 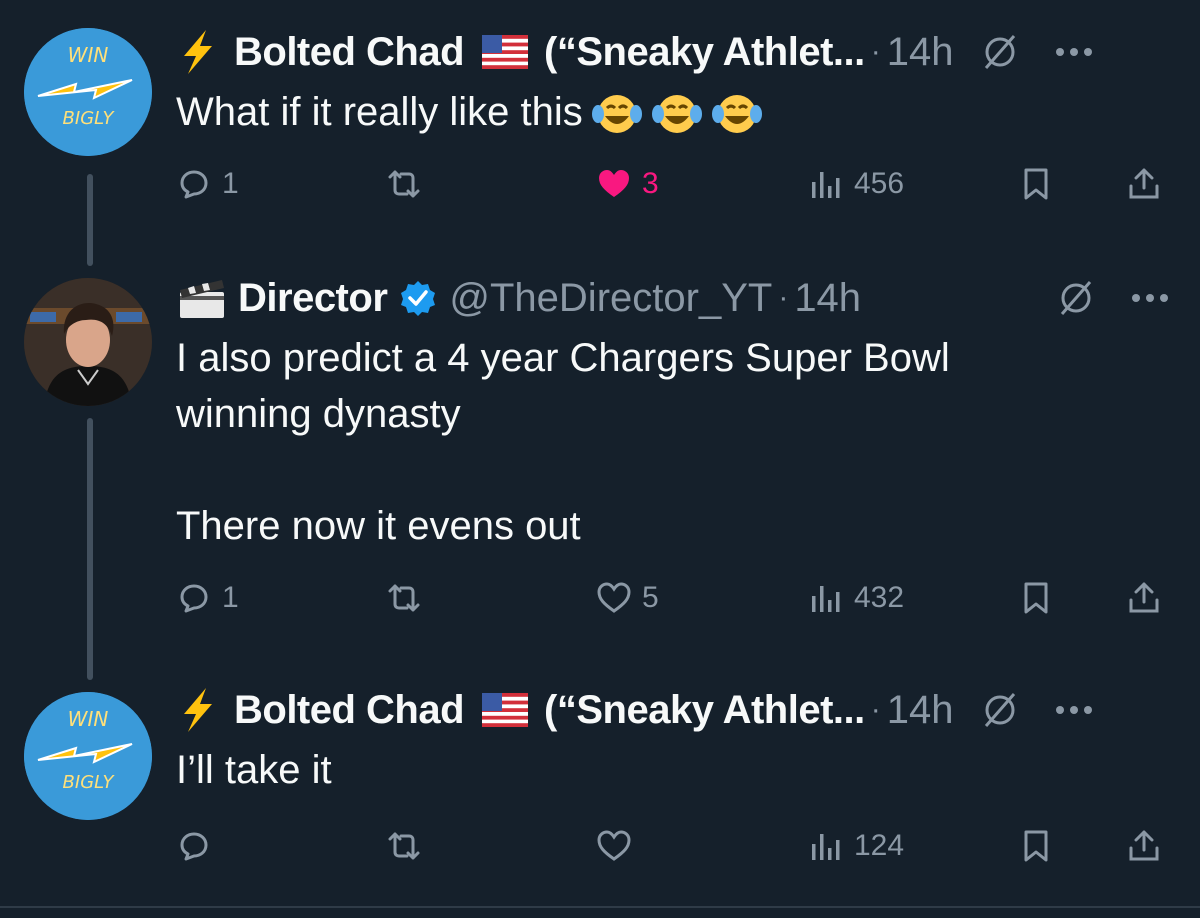 What do you see at coordinates (318, 414) in the screenshot?
I see `tweet-line: winning dynasty` at bounding box center [318, 414].